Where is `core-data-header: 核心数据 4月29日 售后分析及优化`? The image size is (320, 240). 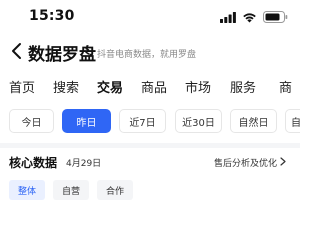
core-data-header: 核心数据 4月29日 售后分析及优化 is located at coordinates (150, 162).